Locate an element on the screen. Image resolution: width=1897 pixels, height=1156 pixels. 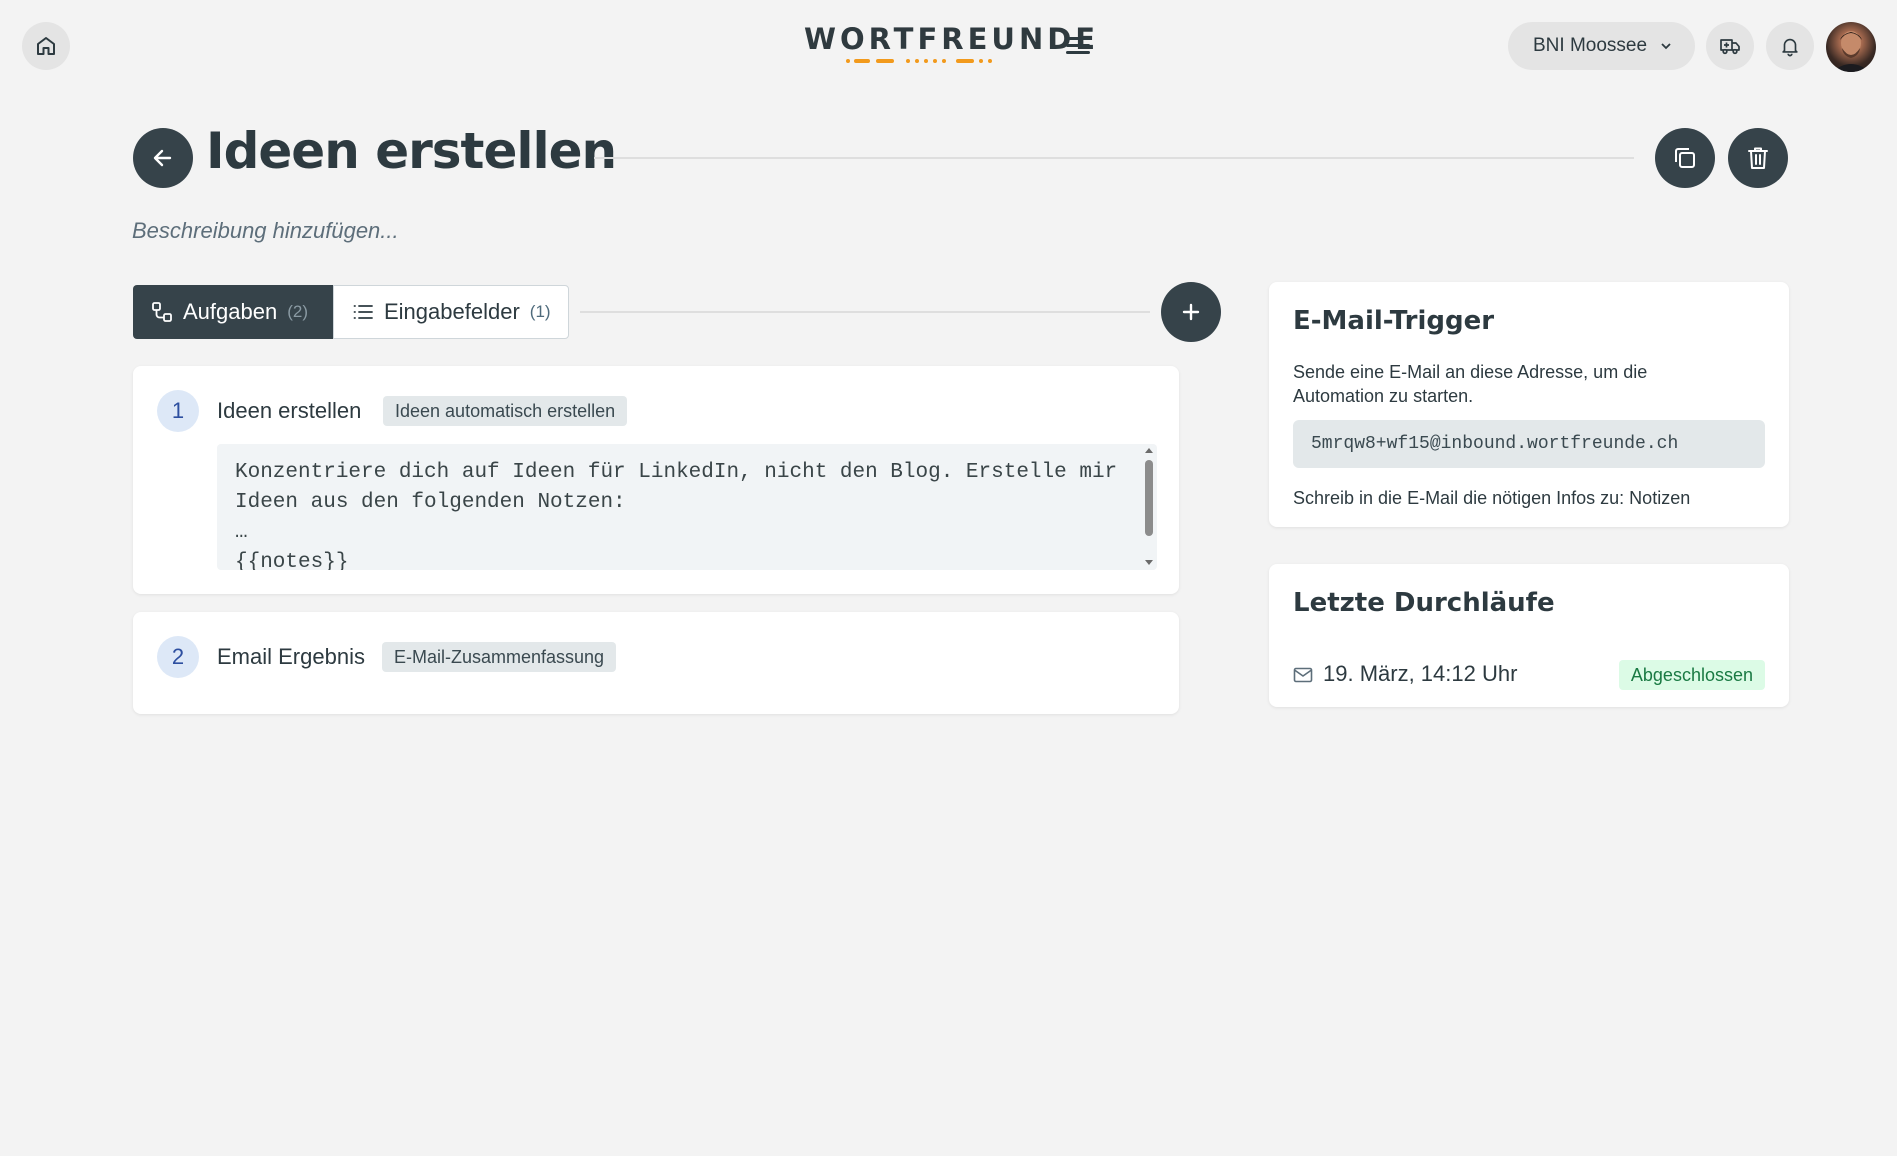
tab-tasks: Aufgaben (2) is located at coordinates (233, 312).